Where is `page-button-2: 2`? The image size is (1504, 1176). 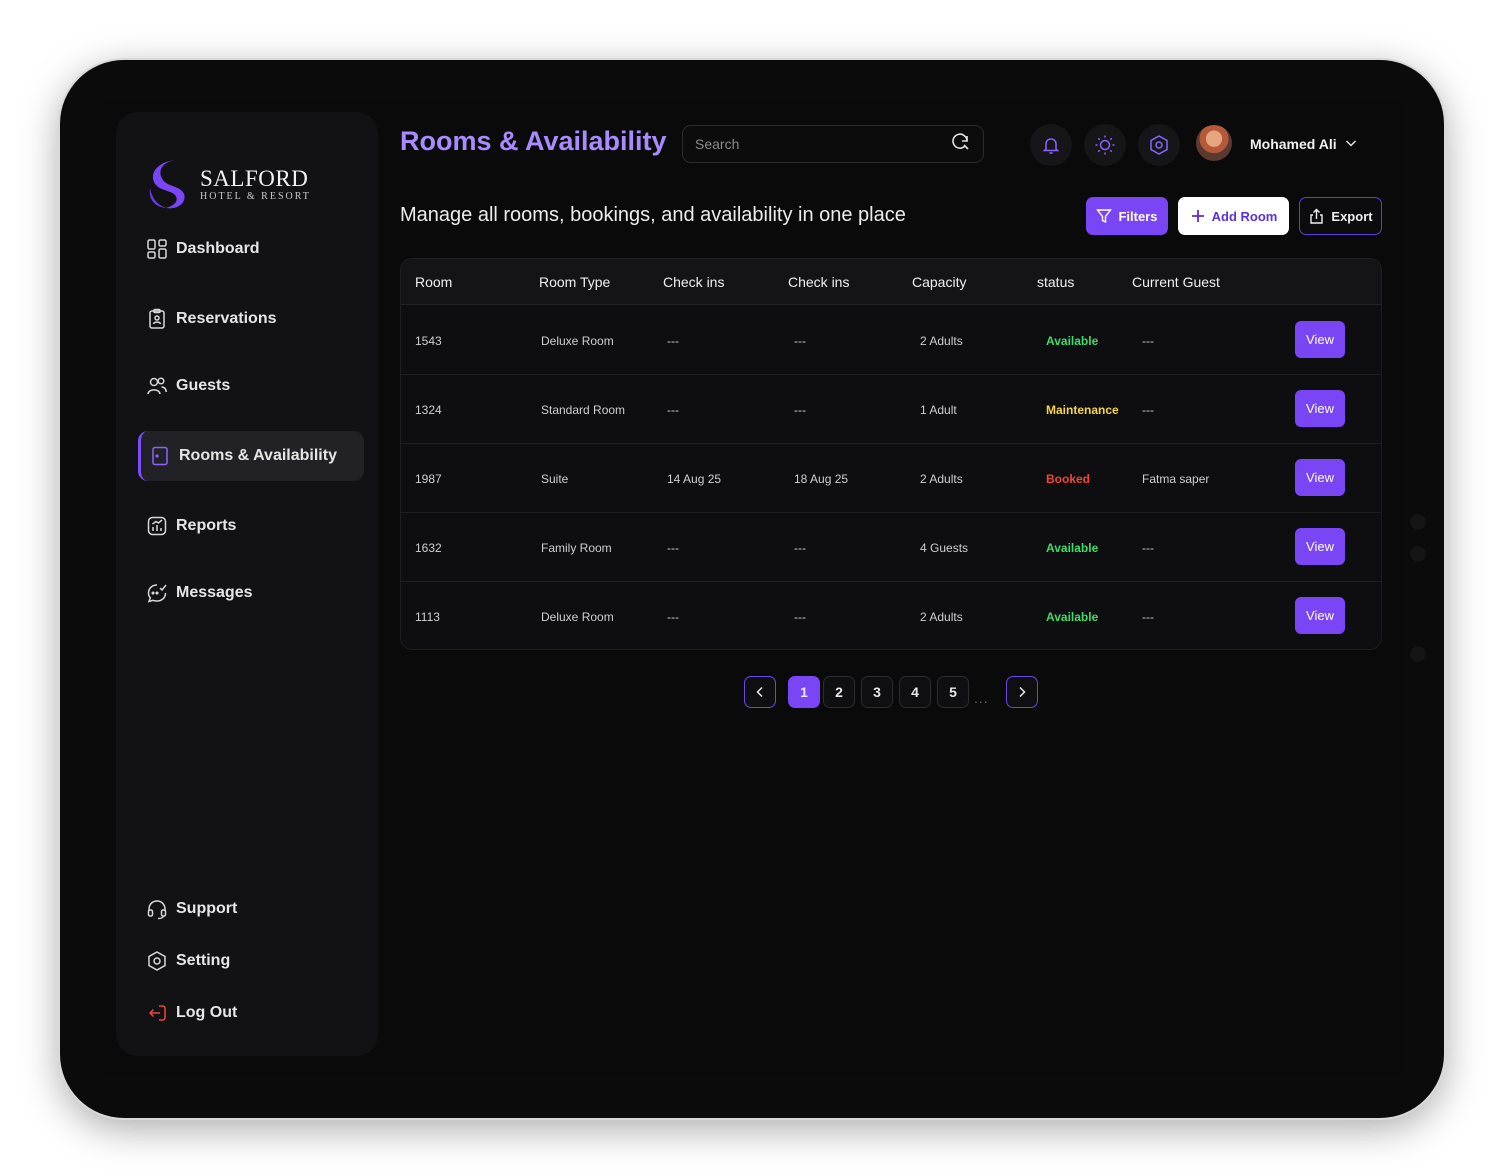
page-button-2: 2 is located at coordinates (839, 692).